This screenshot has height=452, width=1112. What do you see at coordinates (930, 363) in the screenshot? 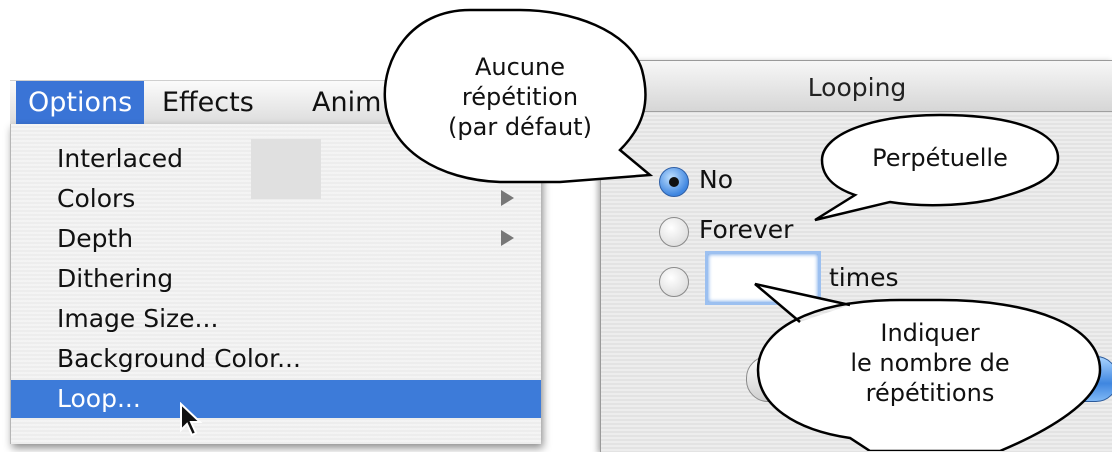
I see `callout-text-count: Indiquer le nombre de répétitions` at bounding box center [930, 363].